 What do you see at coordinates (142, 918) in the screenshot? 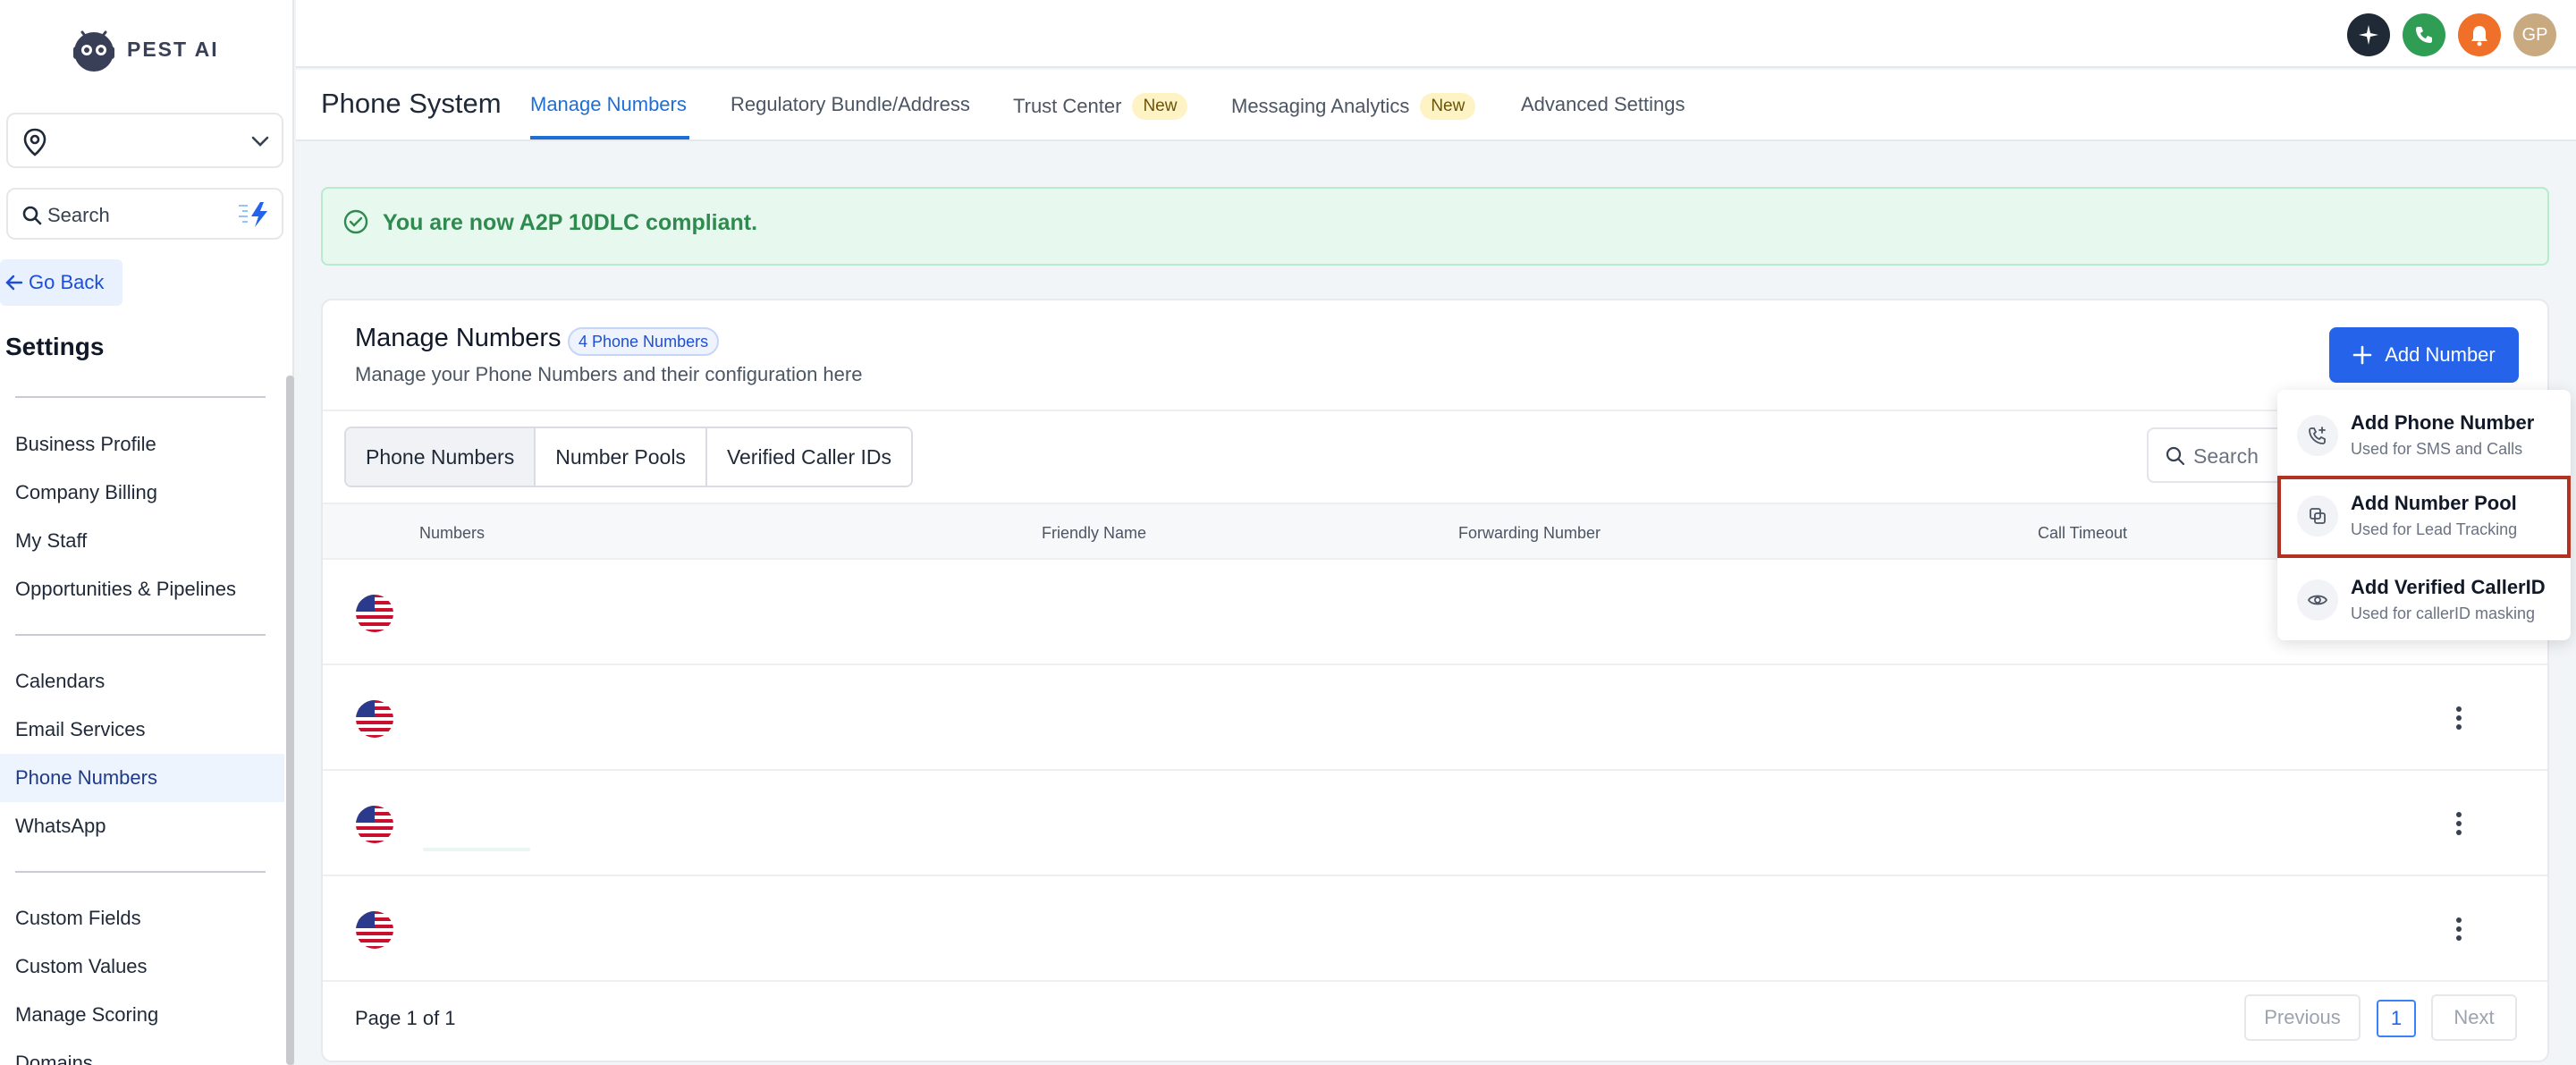
I see `sidebar-item-custom-fields: Custom Fields` at bounding box center [142, 918].